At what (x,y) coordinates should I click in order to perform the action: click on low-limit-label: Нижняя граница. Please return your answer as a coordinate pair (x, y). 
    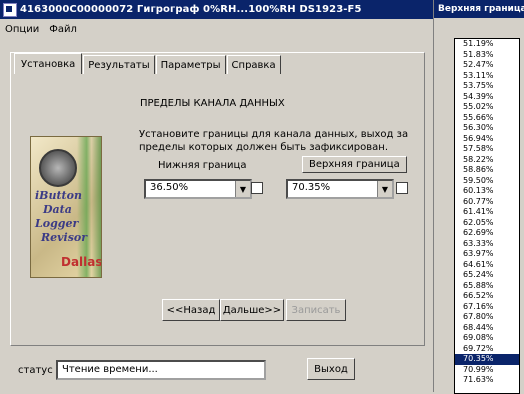
    Looking at the image, I should click on (202, 165).